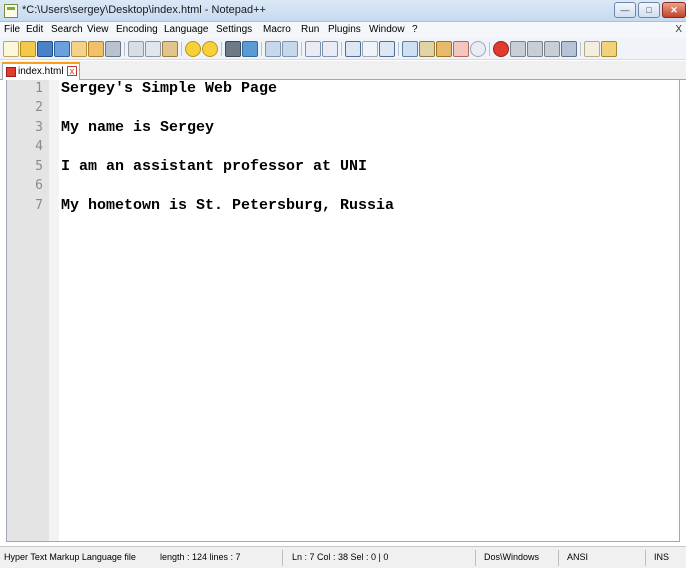 This screenshot has width=686, height=568. I want to click on maximize-button: □, so click(649, 10).